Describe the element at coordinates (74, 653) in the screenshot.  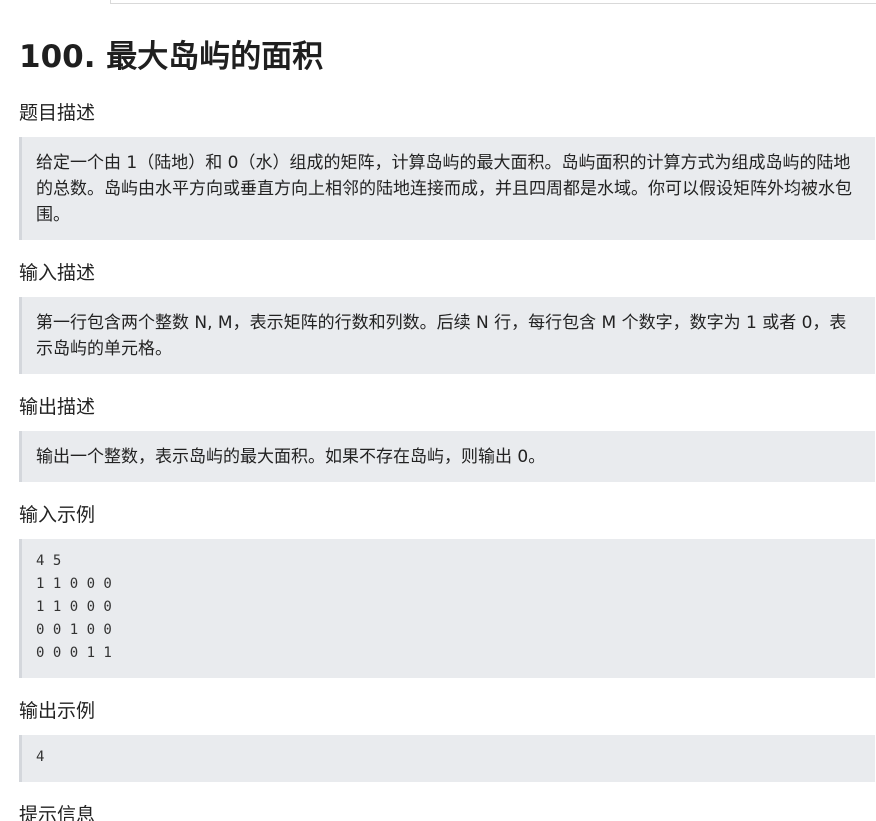
I see `input-example-line: 0 0 0 1 1` at that location.